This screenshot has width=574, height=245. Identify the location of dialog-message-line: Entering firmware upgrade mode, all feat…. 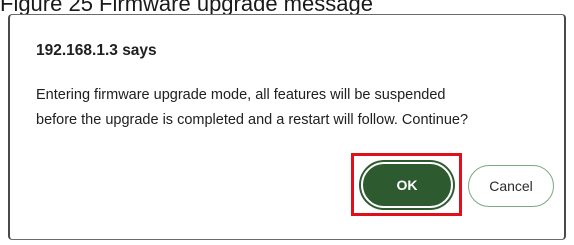
(241, 95).